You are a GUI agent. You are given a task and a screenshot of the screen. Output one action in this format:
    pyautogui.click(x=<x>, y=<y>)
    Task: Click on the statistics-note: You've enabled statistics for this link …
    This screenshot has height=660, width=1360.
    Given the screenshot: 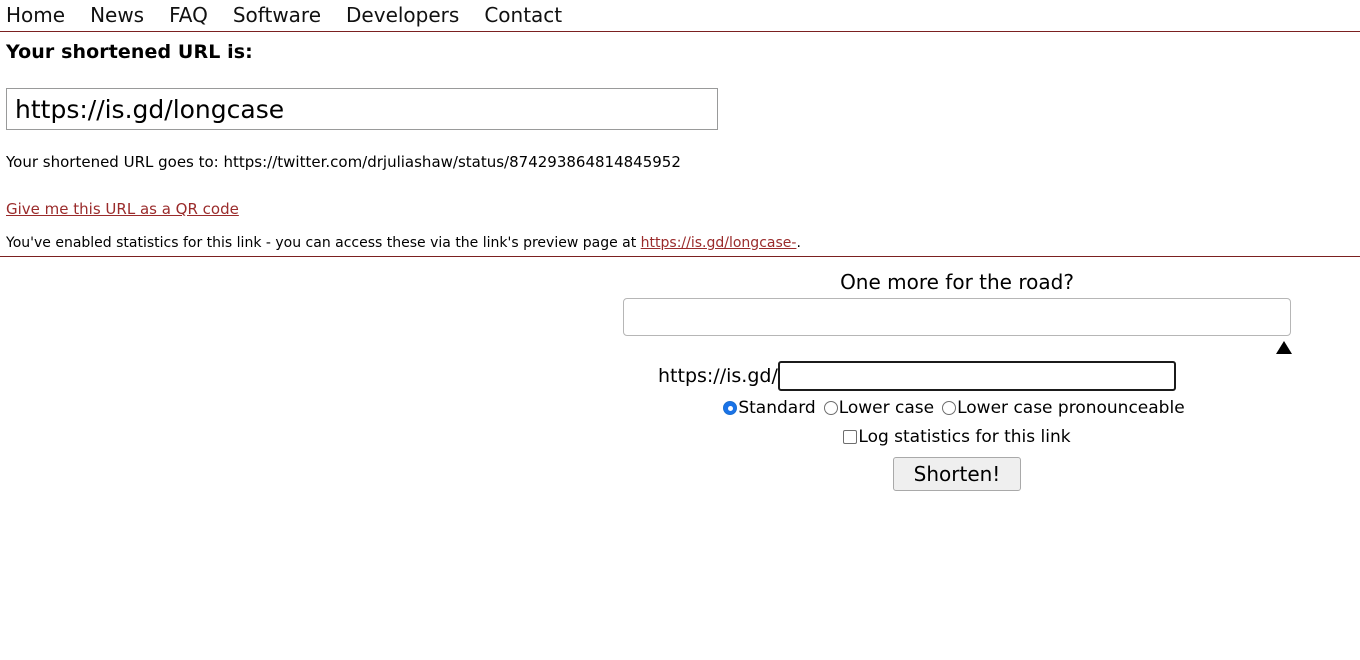 What is the action you would take?
    pyautogui.click(x=403, y=243)
    